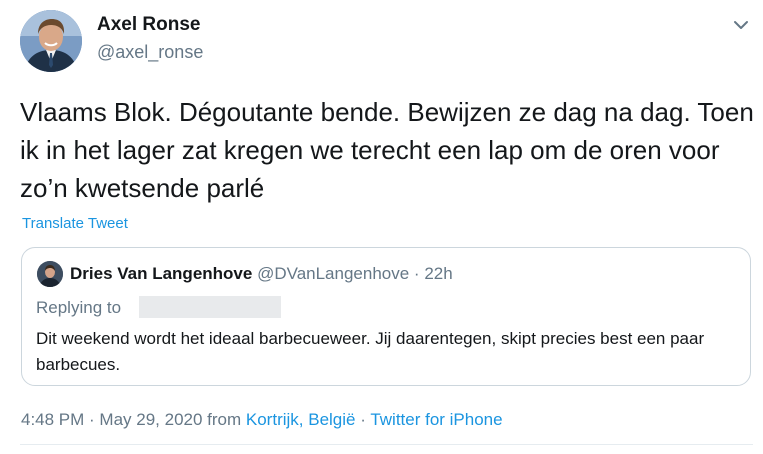 This screenshot has height=454, width=763. Describe the element at coordinates (52, 419) in the screenshot. I see `tweet-time: 4:48 PM` at that location.